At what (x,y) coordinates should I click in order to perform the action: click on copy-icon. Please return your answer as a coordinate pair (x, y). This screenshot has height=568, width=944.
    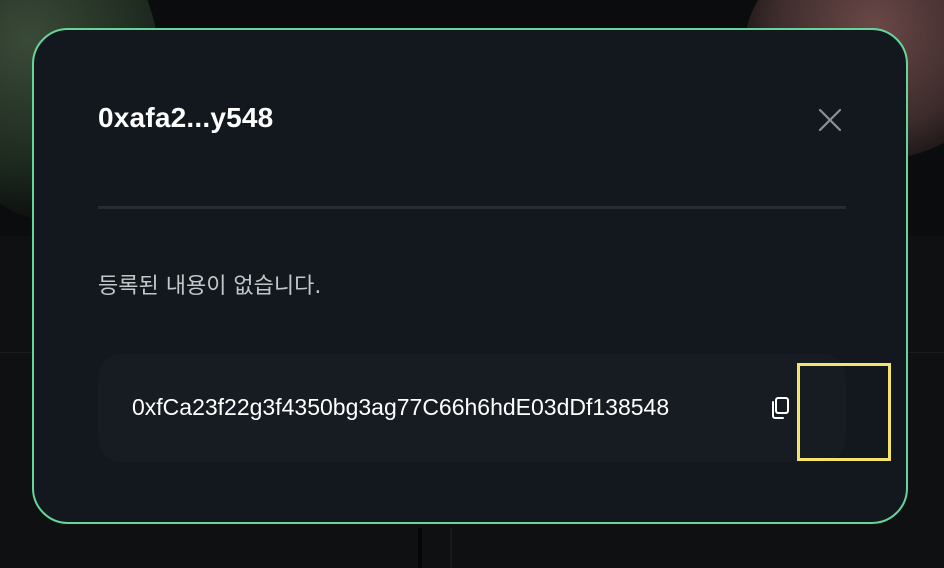
    Looking at the image, I should click on (780, 408).